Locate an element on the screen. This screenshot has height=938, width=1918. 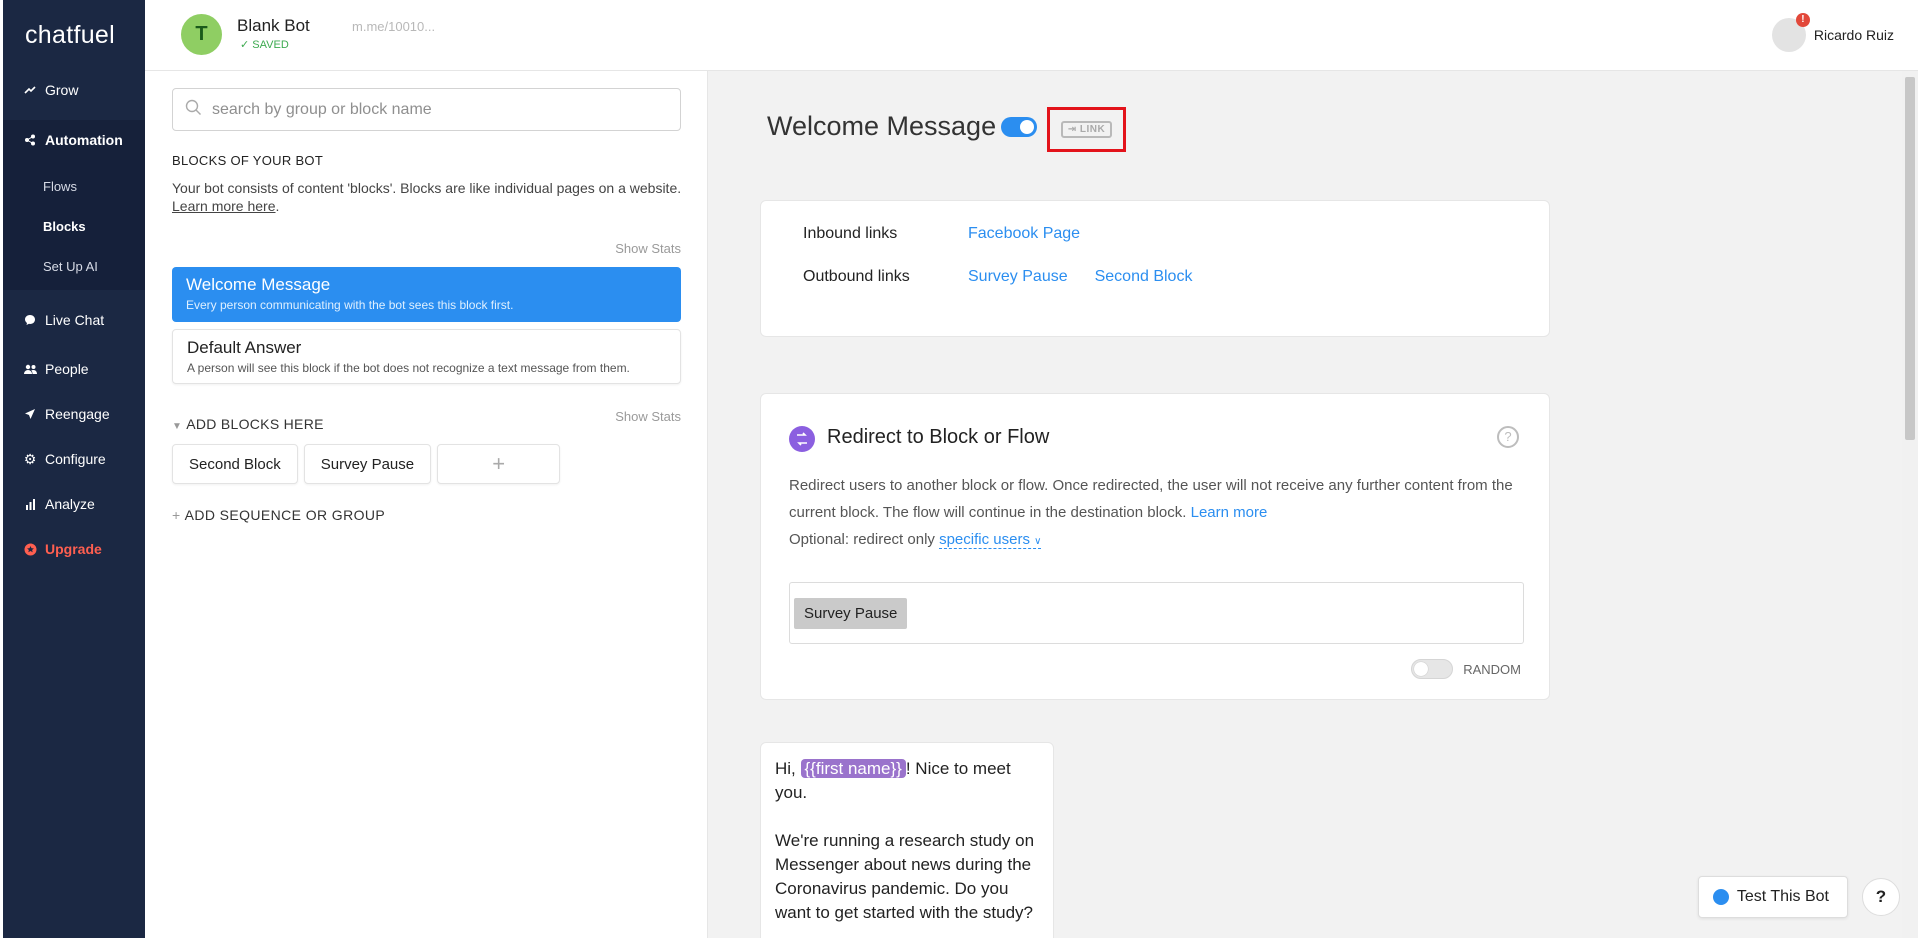
trending-up-icon is located at coordinates (30, 90).